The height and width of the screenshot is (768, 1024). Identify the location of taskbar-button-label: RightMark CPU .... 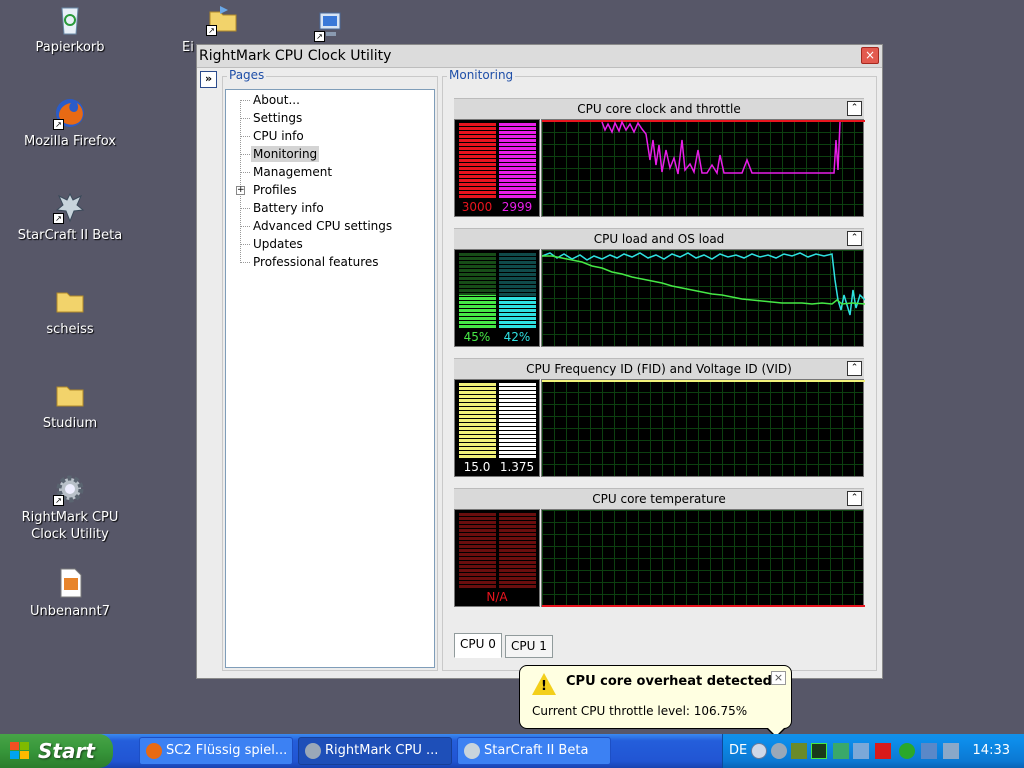
(382, 750).